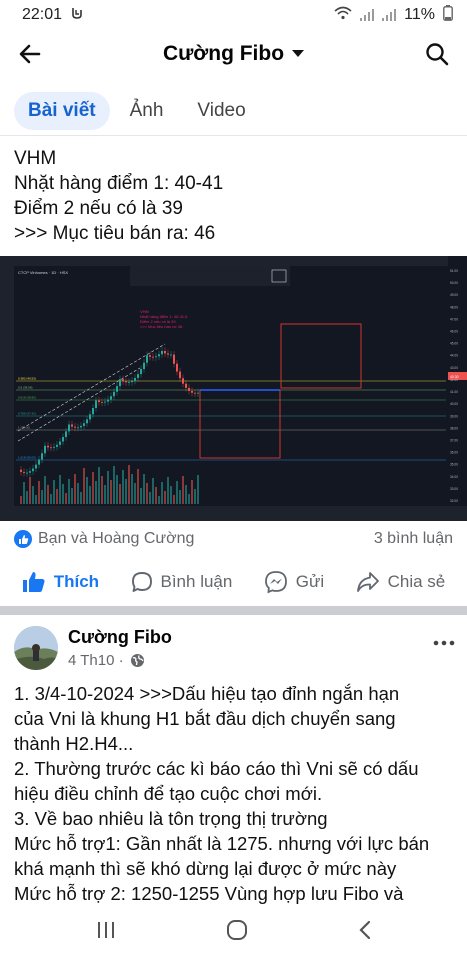  What do you see at coordinates (454, 319) in the screenshot?
I see `y-tick-label: 47.00` at bounding box center [454, 319].